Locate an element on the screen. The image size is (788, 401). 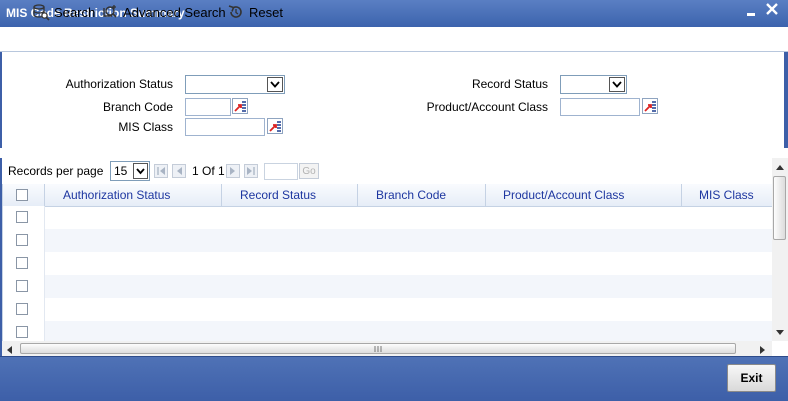
column-header-mis-class: MIS Class is located at coordinates (727, 195).